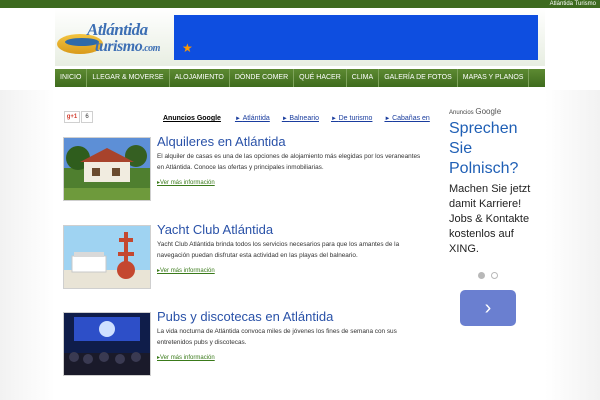 The image size is (600, 400). I want to click on ad-link-cabanas: Cabañas en, so click(407, 119).